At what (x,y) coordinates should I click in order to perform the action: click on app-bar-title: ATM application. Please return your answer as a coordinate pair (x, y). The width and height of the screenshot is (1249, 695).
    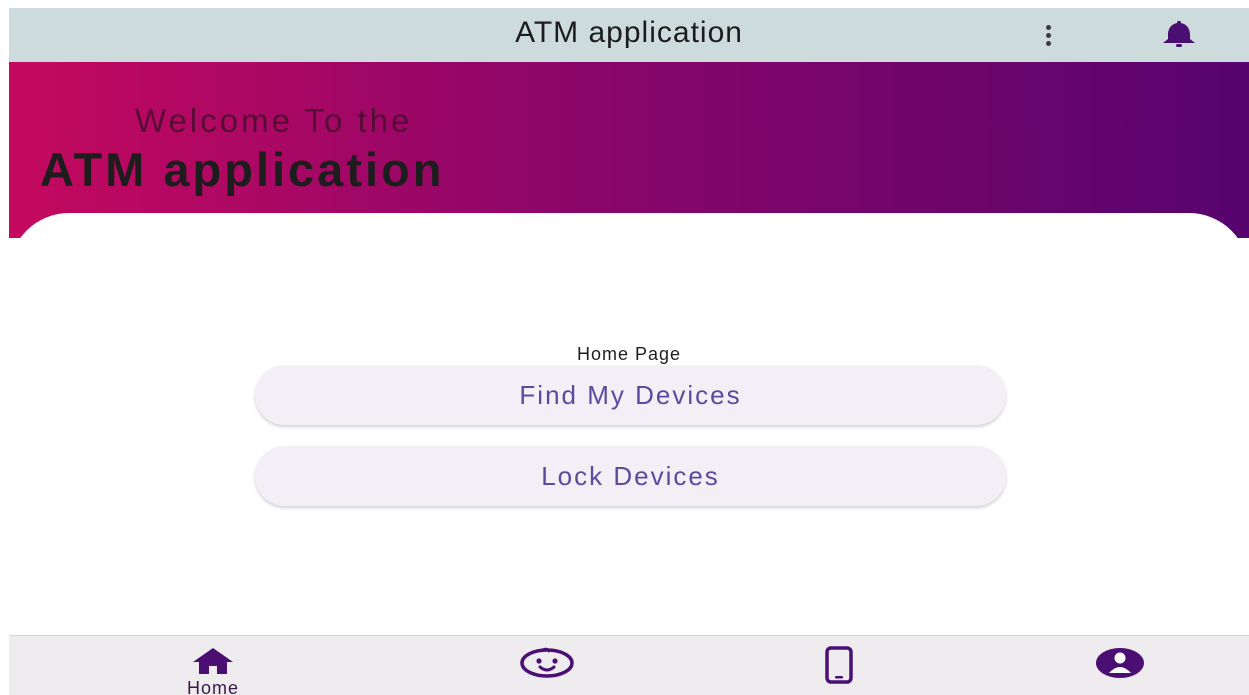
    Looking at the image, I should click on (629, 32).